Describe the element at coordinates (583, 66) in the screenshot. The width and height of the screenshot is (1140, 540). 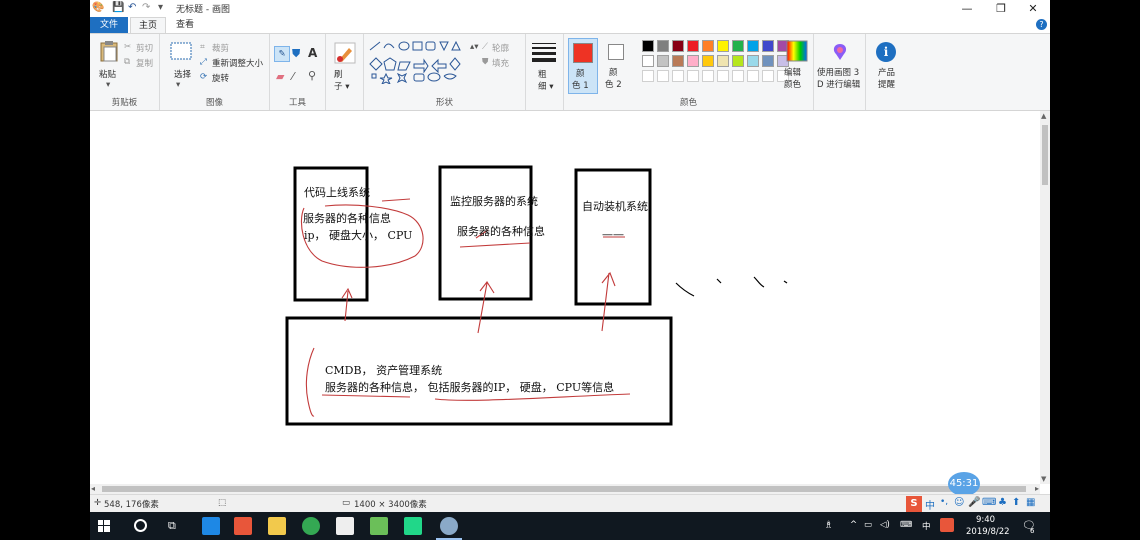
I see `color1-selector: 颜 色 1` at that location.